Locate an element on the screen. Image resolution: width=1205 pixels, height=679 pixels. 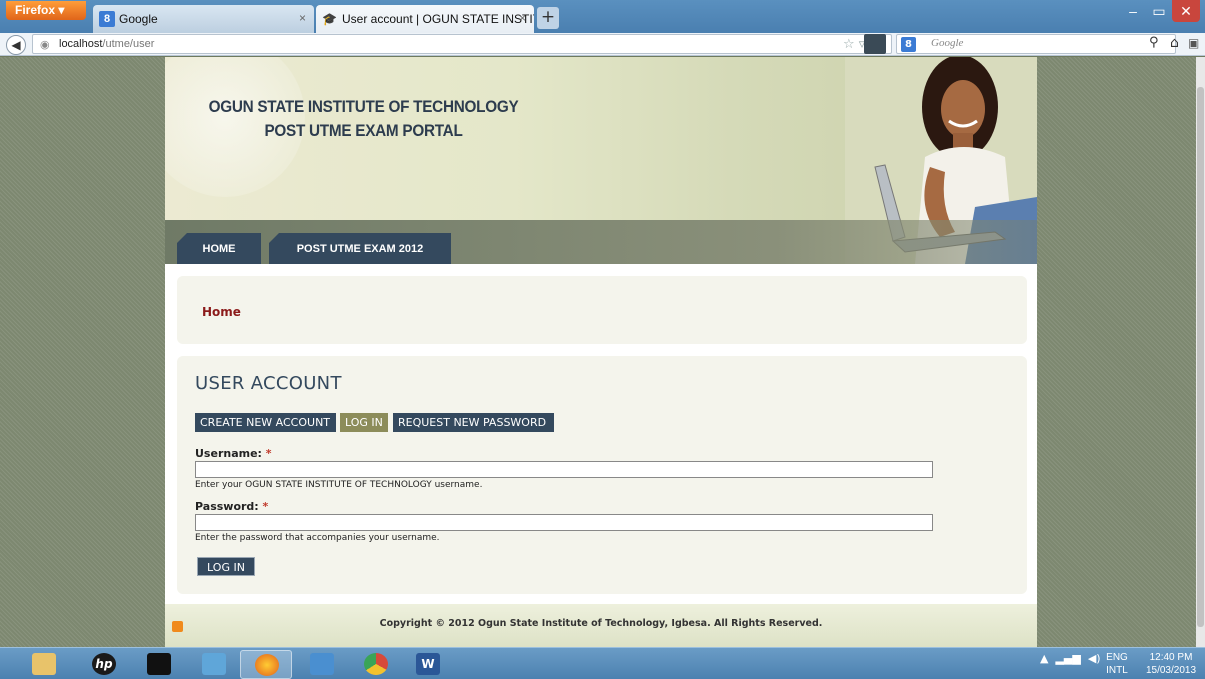
url-host: localhost is located at coordinates (81, 44).